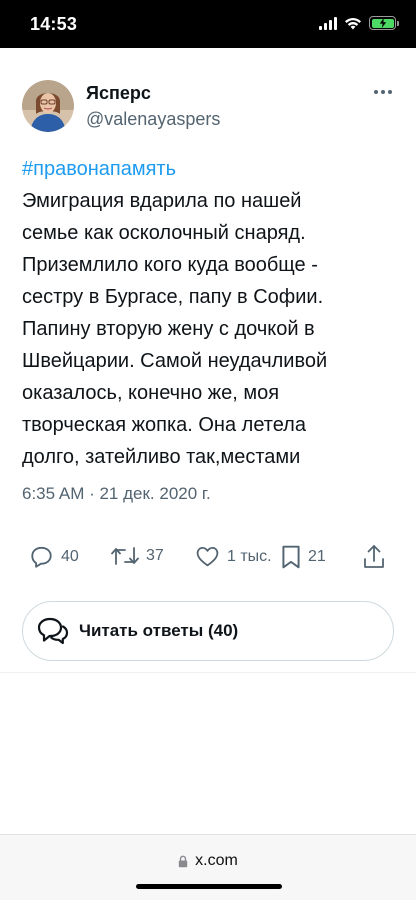 Image resolution: width=416 pixels, height=900 pixels. What do you see at coordinates (209, 886) in the screenshot?
I see `home-indicator` at bounding box center [209, 886].